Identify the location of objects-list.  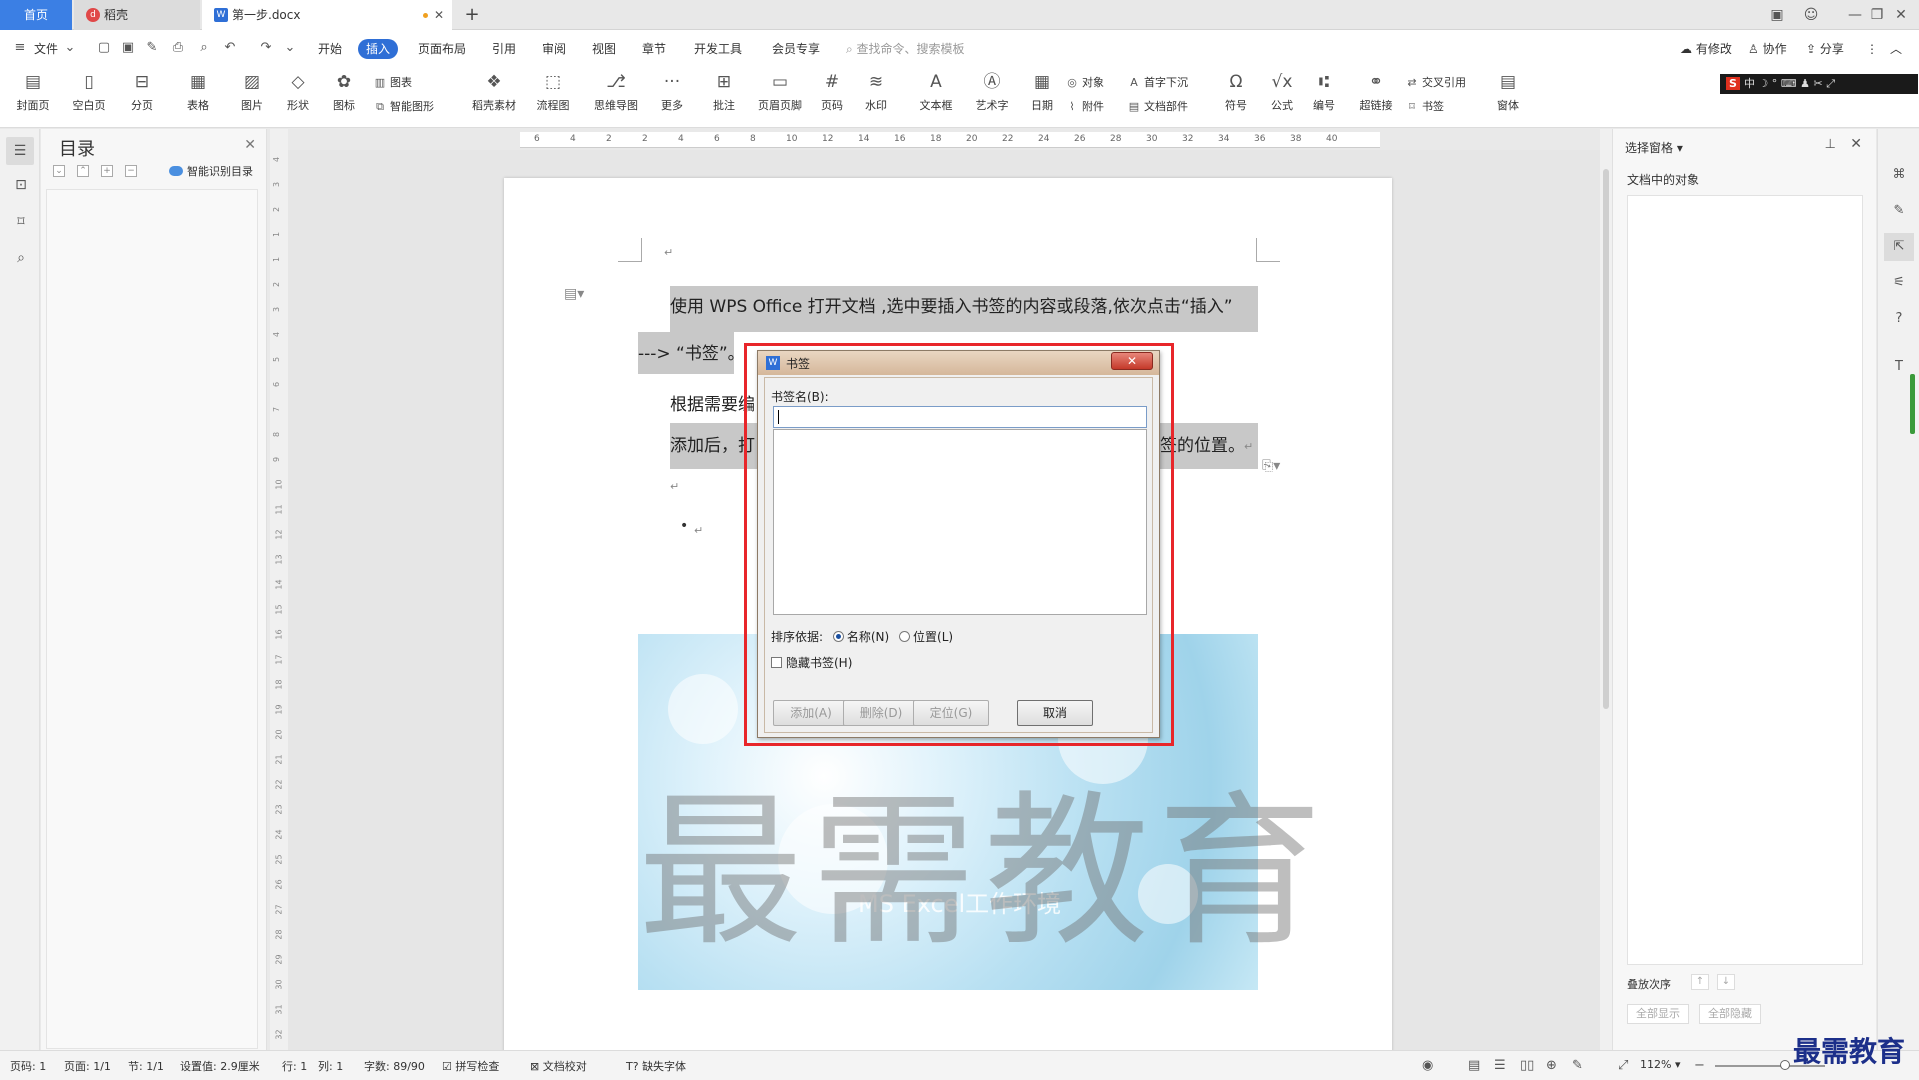
(1745, 580).